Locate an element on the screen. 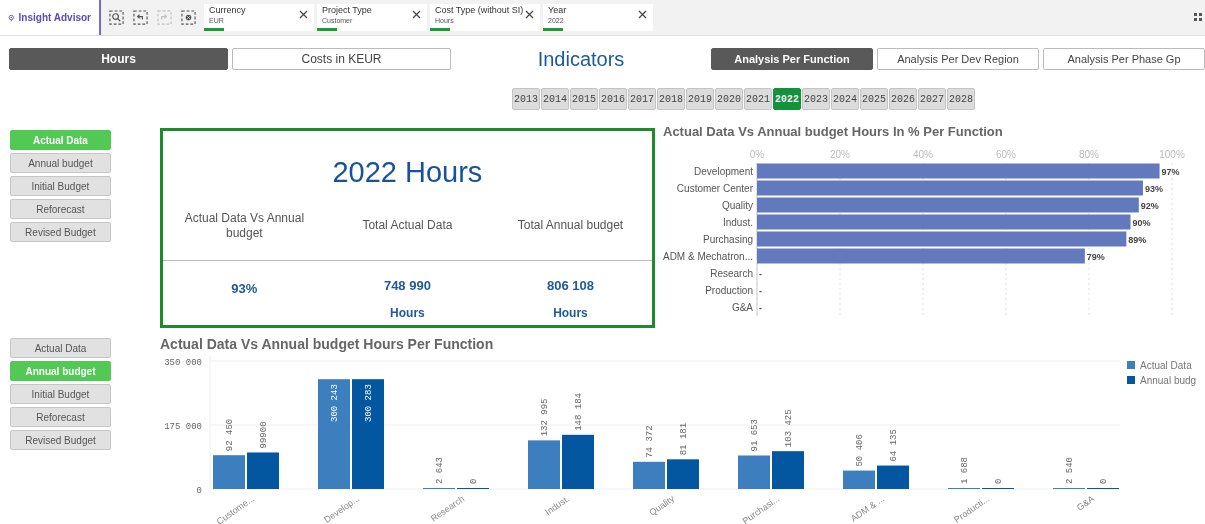 This screenshot has width=1205, height=524. axis-tick-label: 100% is located at coordinates (1172, 154).